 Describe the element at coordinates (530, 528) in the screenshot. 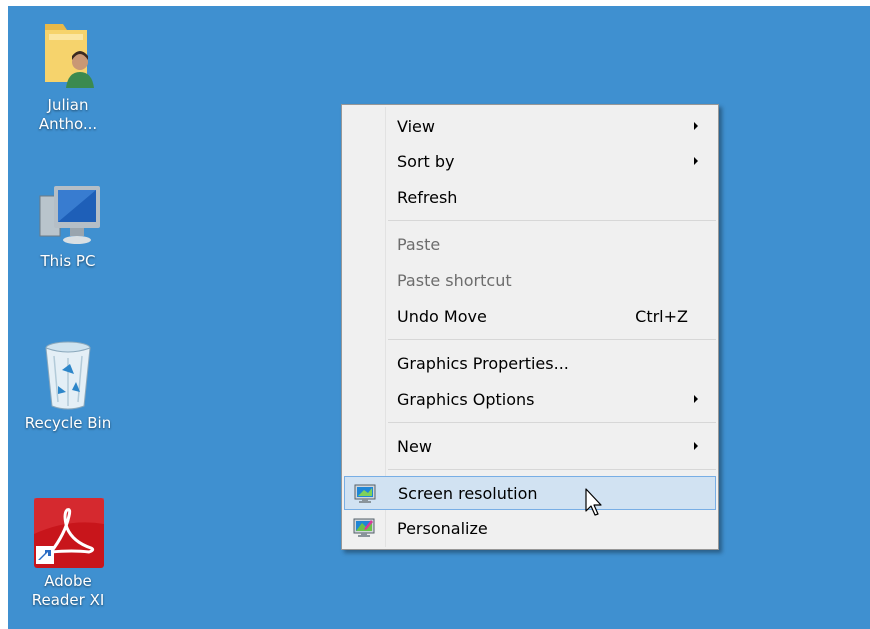

I see `menu-item-personalize: Personalize` at that location.